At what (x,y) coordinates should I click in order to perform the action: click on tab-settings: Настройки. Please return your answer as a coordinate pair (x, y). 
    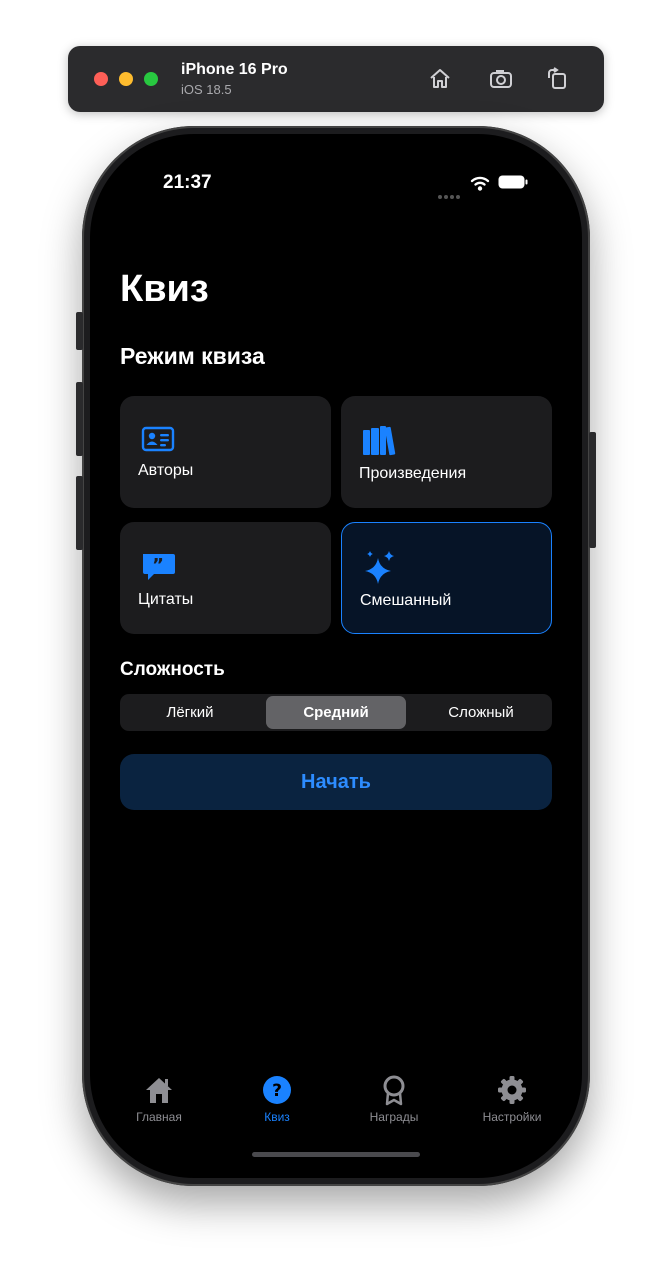
    Looking at the image, I should click on (512, 1099).